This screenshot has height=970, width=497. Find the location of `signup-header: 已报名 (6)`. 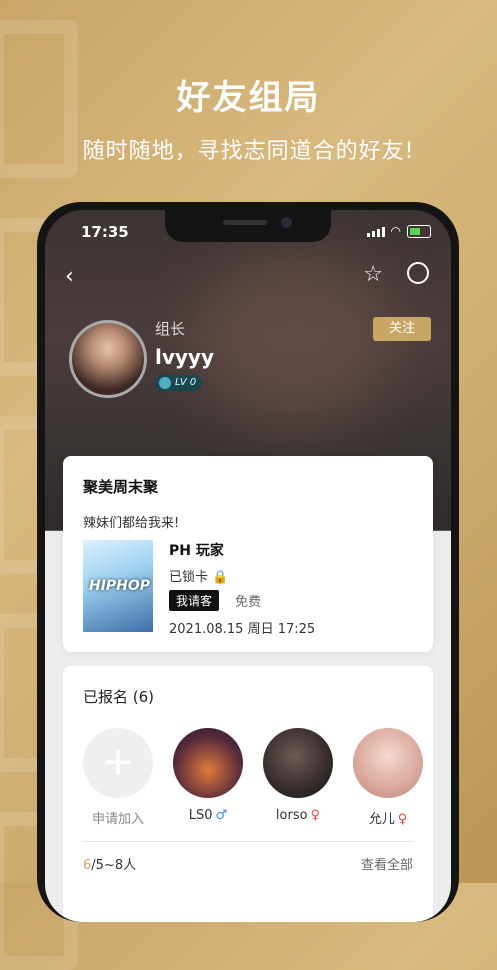

signup-header: 已报名 (6) is located at coordinates (119, 697).